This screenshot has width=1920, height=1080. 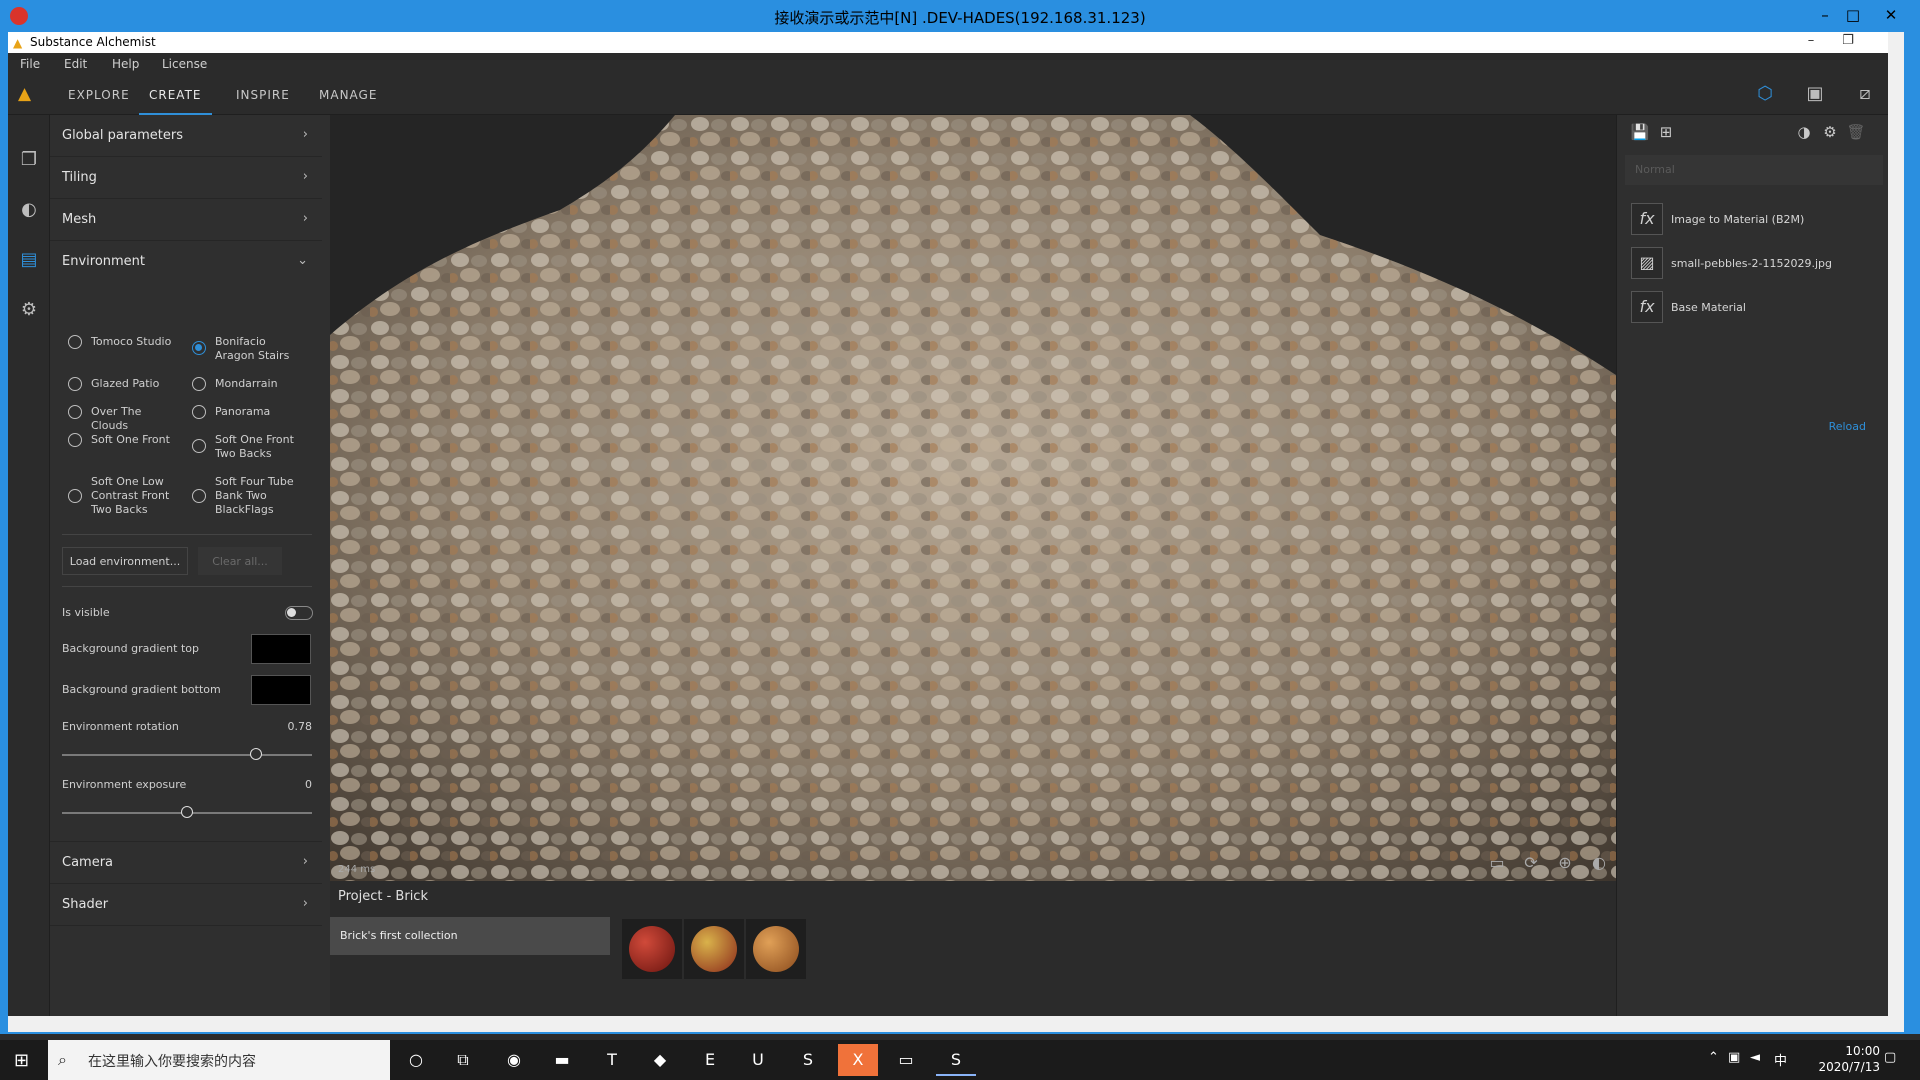 I want to click on app-minimize-button: –, so click(x=1811, y=40).